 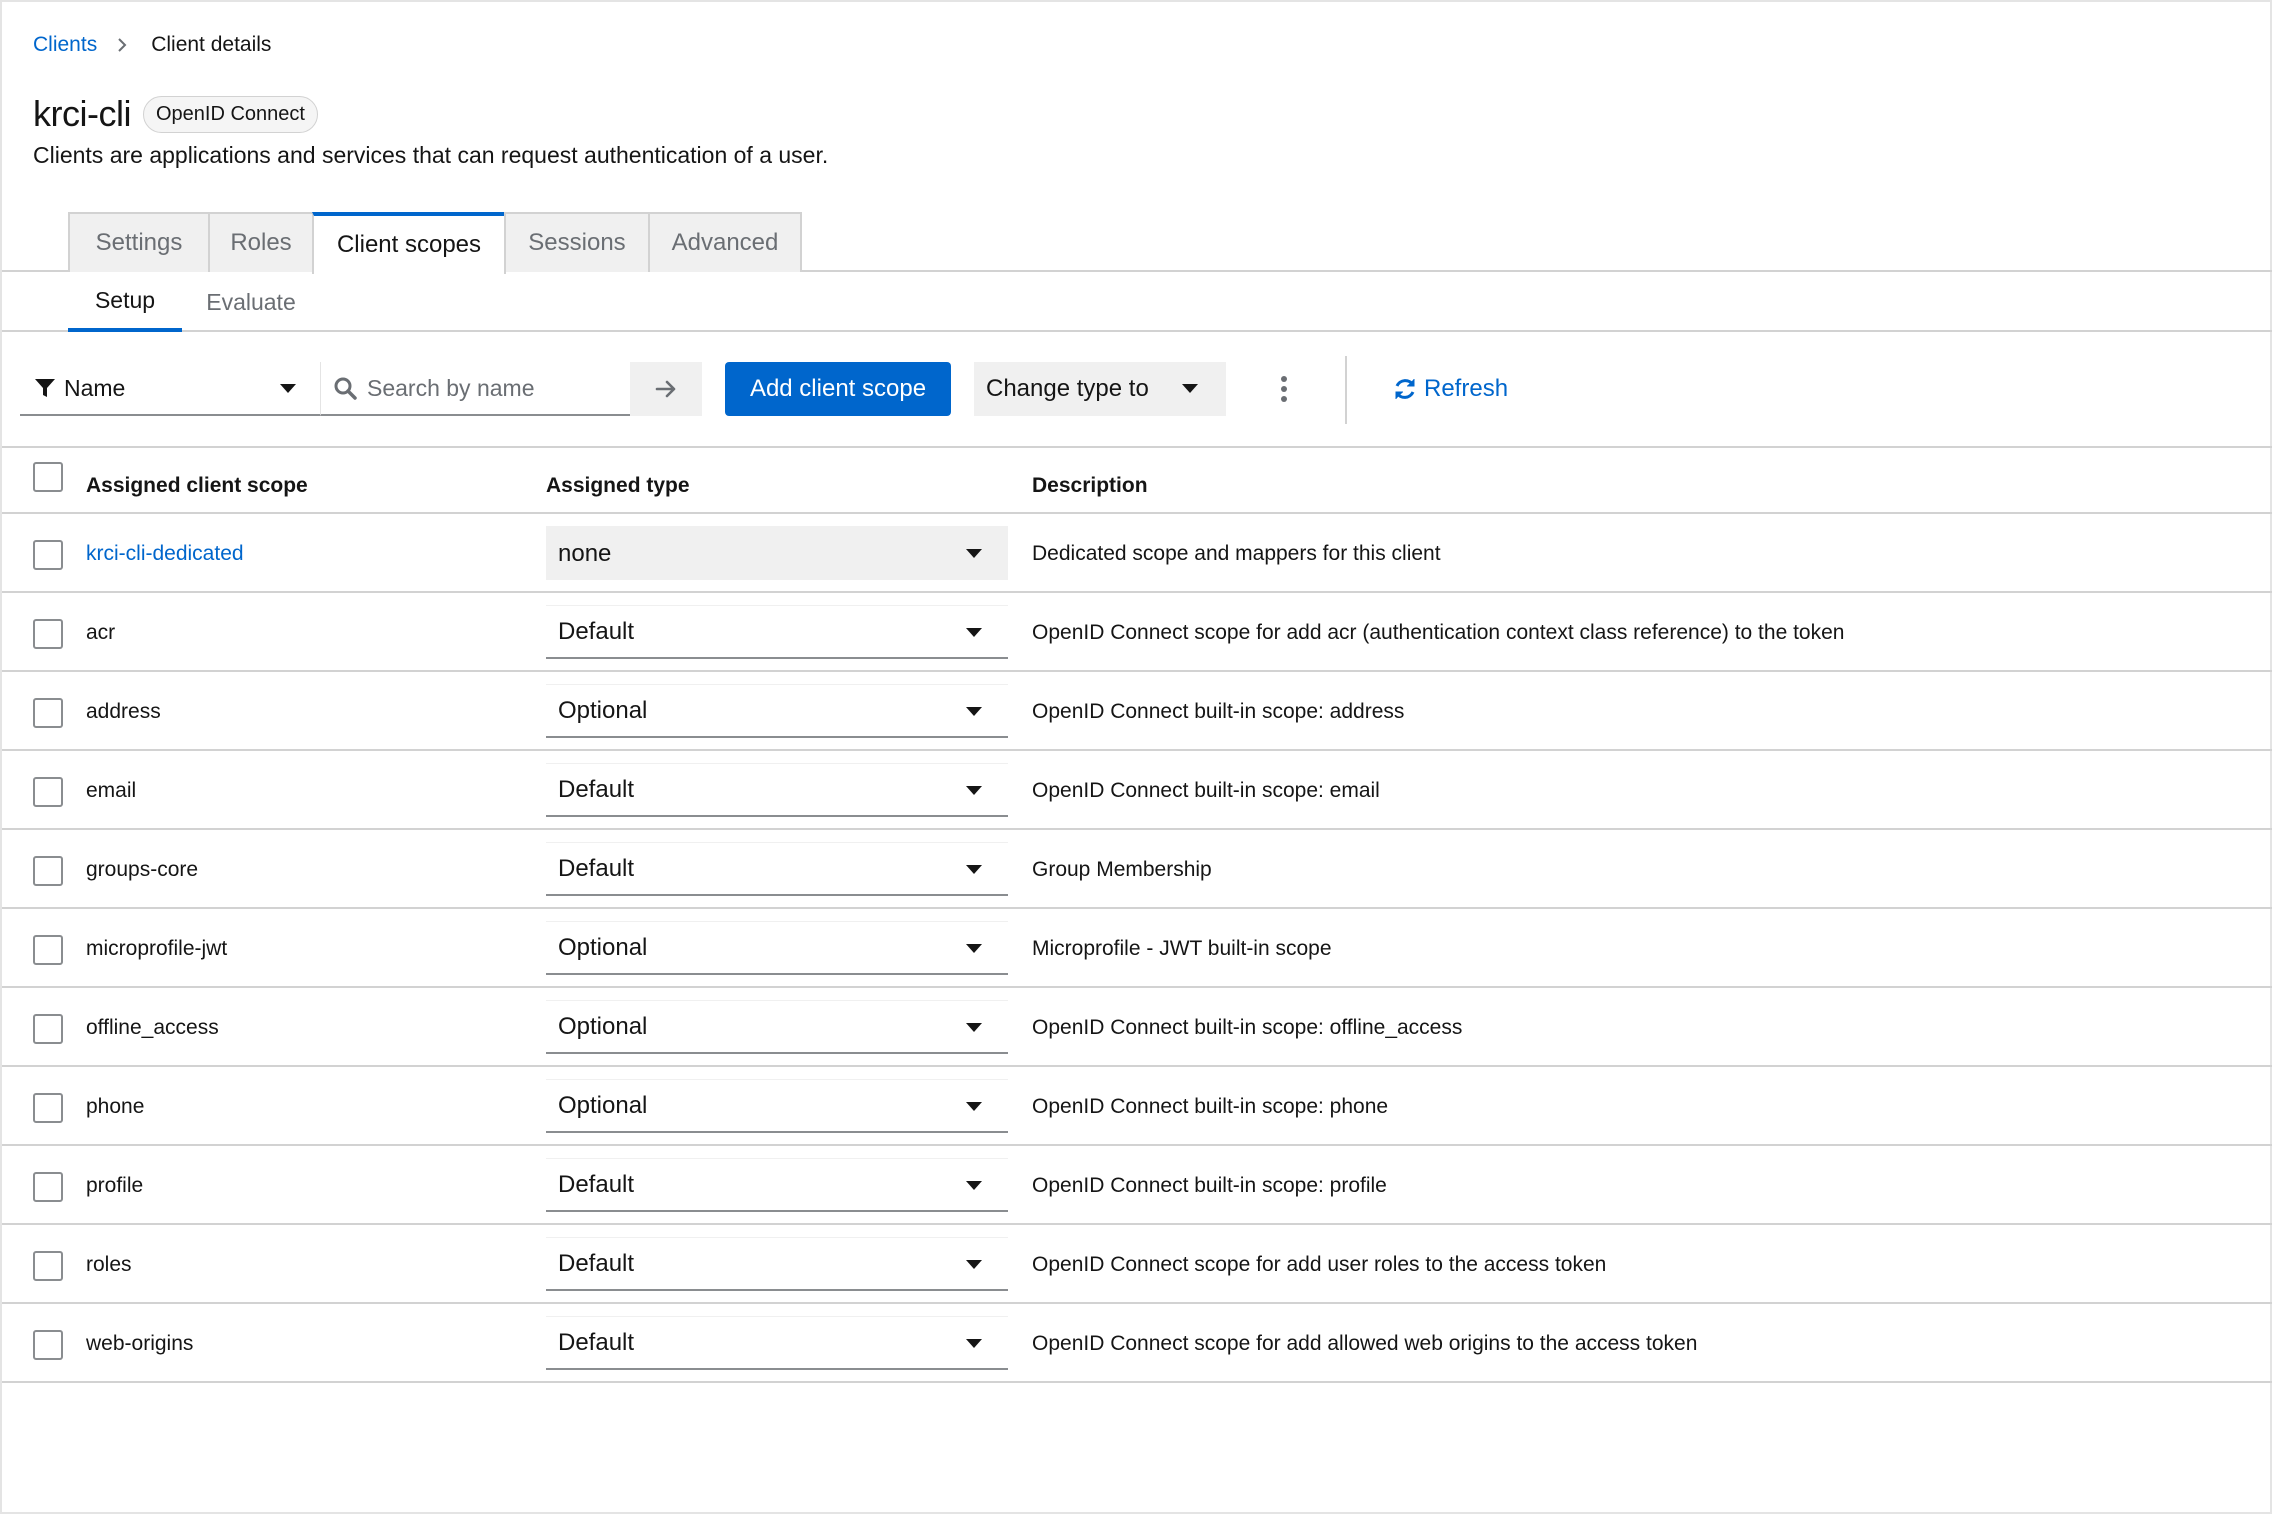 I want to click on scope-description: OpenID Connect built-in scope: address, so click(x=1218, y=711).